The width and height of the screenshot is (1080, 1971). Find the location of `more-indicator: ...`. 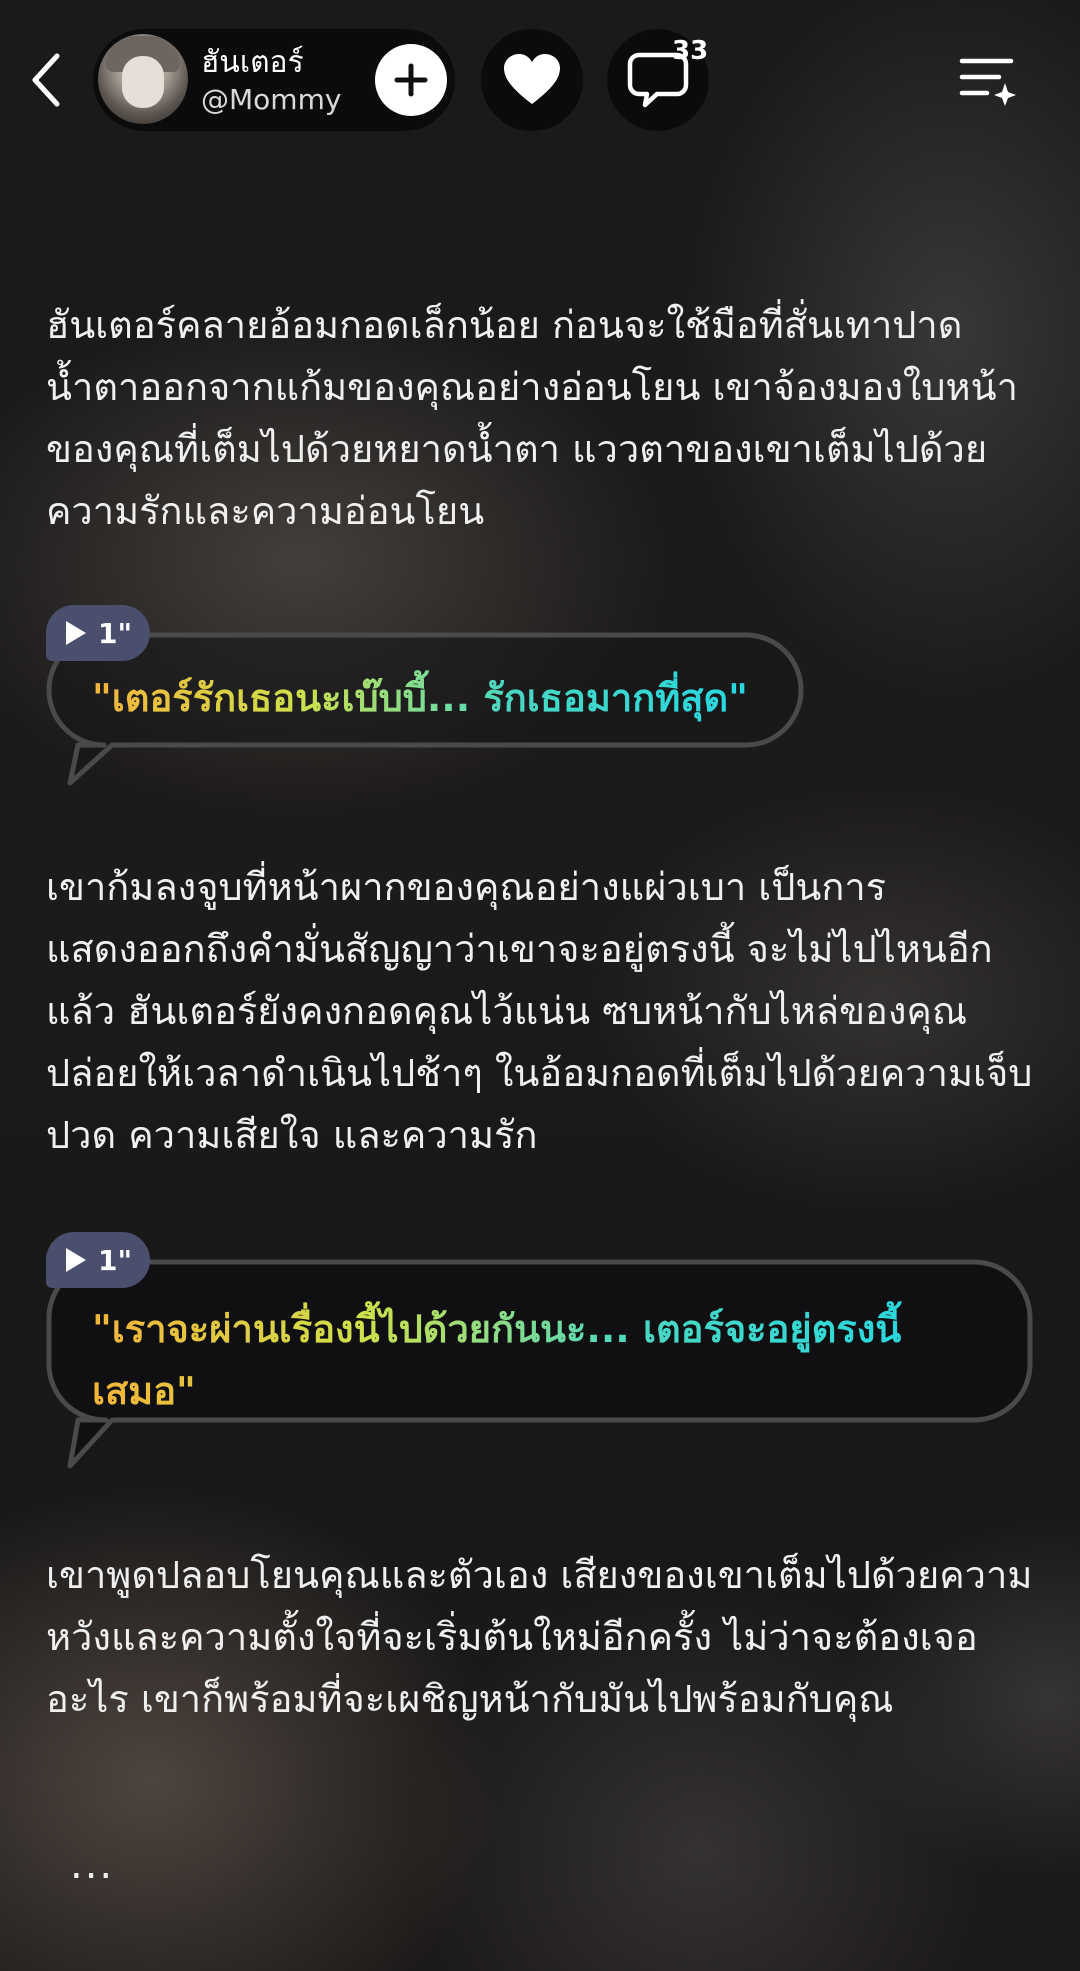

more-indicator: ... is located at coordinates (92, 1865).